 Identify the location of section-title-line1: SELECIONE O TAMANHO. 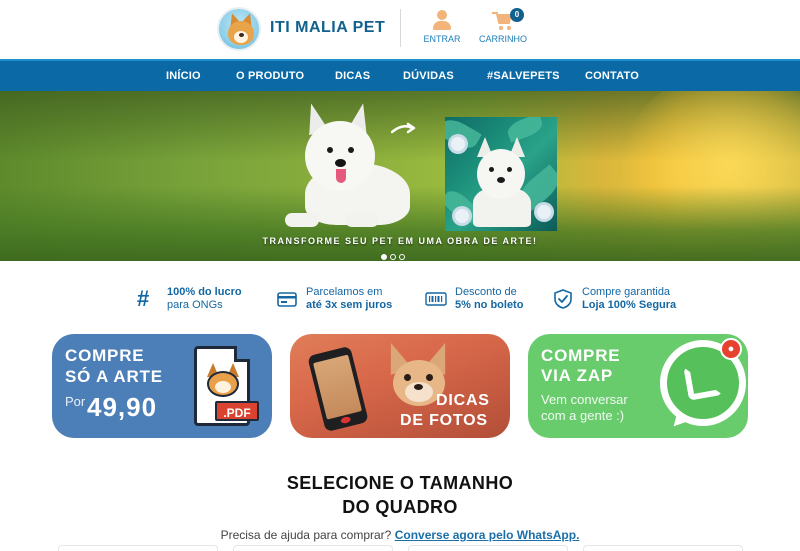
(400, 483).